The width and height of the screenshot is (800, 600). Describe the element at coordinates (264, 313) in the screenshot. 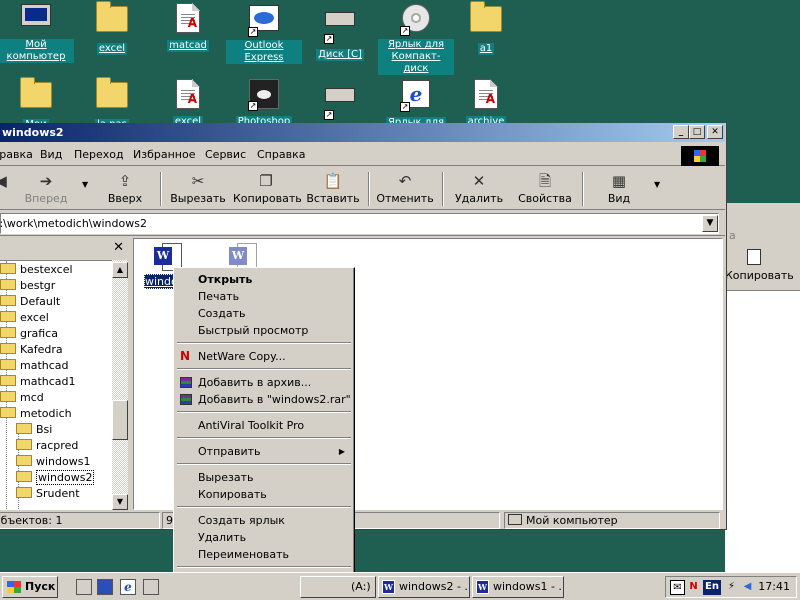

I see `context-menu-item: Создать` at that location.